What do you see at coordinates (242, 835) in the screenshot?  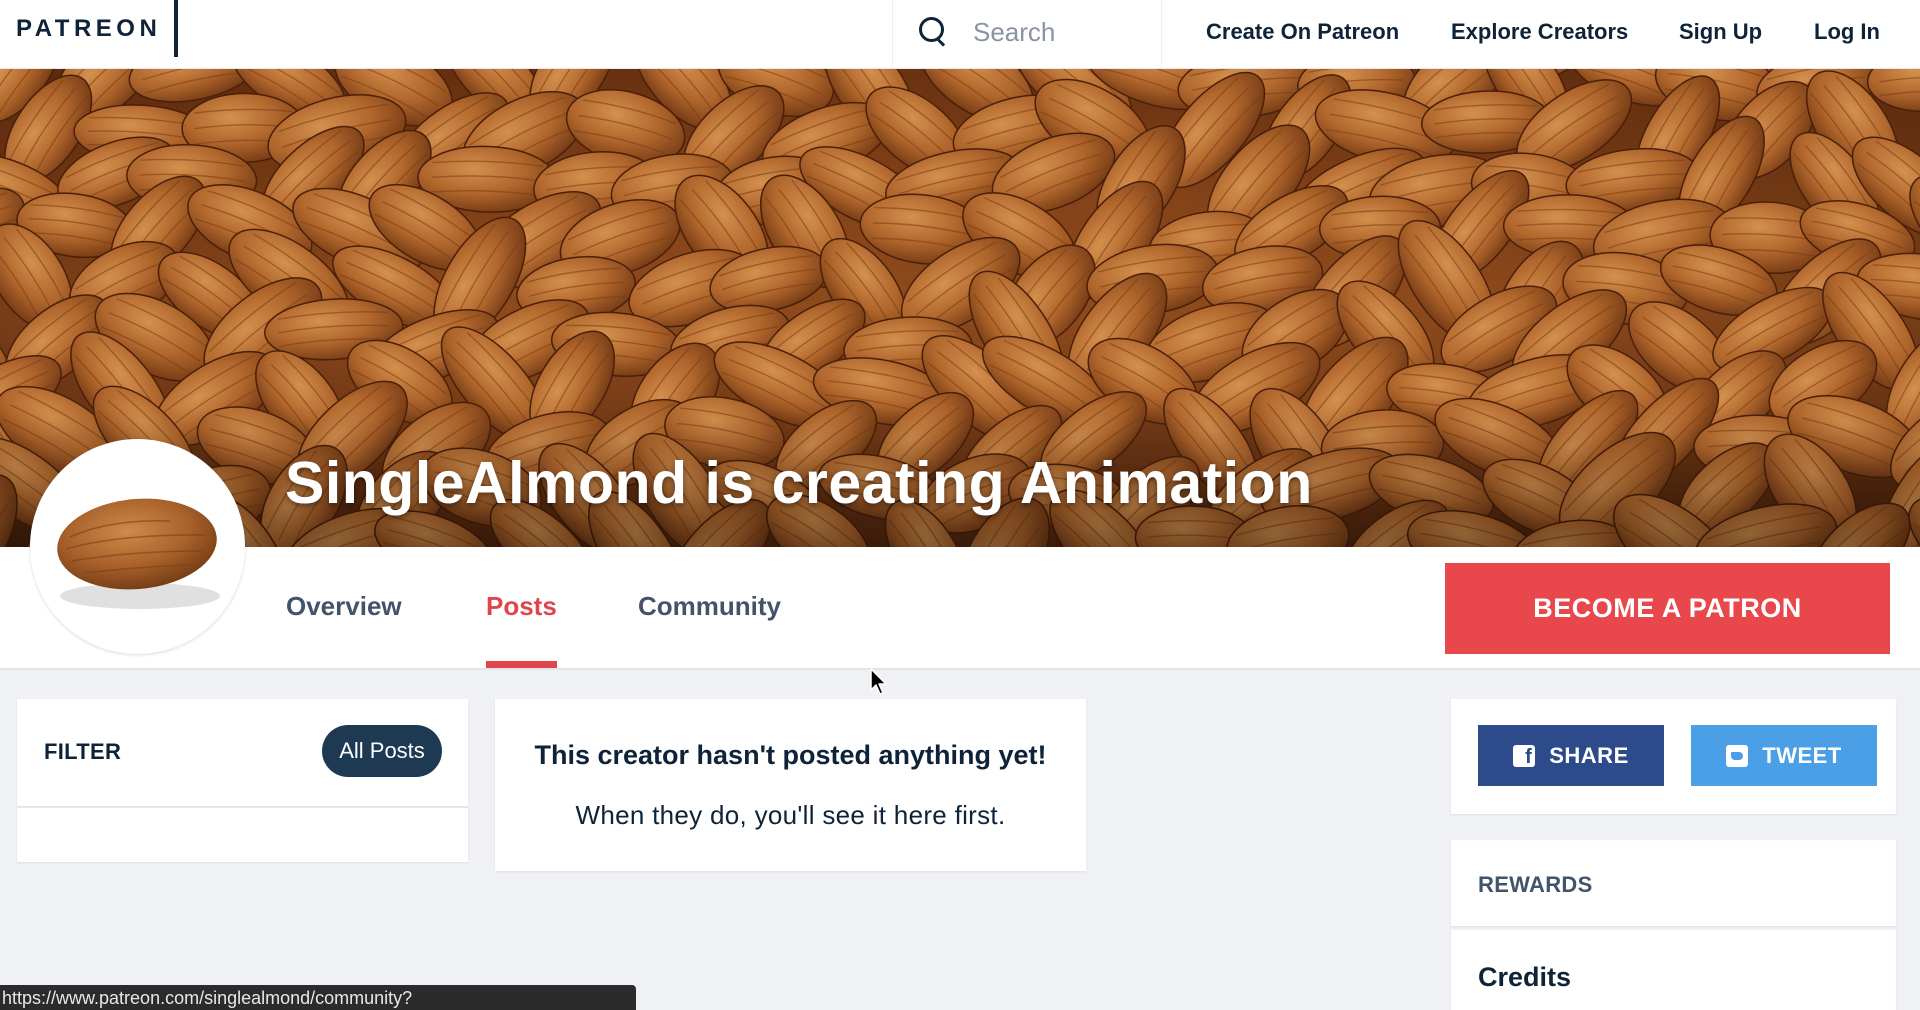 I see `filter-options-panel` at bounding box center [242, 835].